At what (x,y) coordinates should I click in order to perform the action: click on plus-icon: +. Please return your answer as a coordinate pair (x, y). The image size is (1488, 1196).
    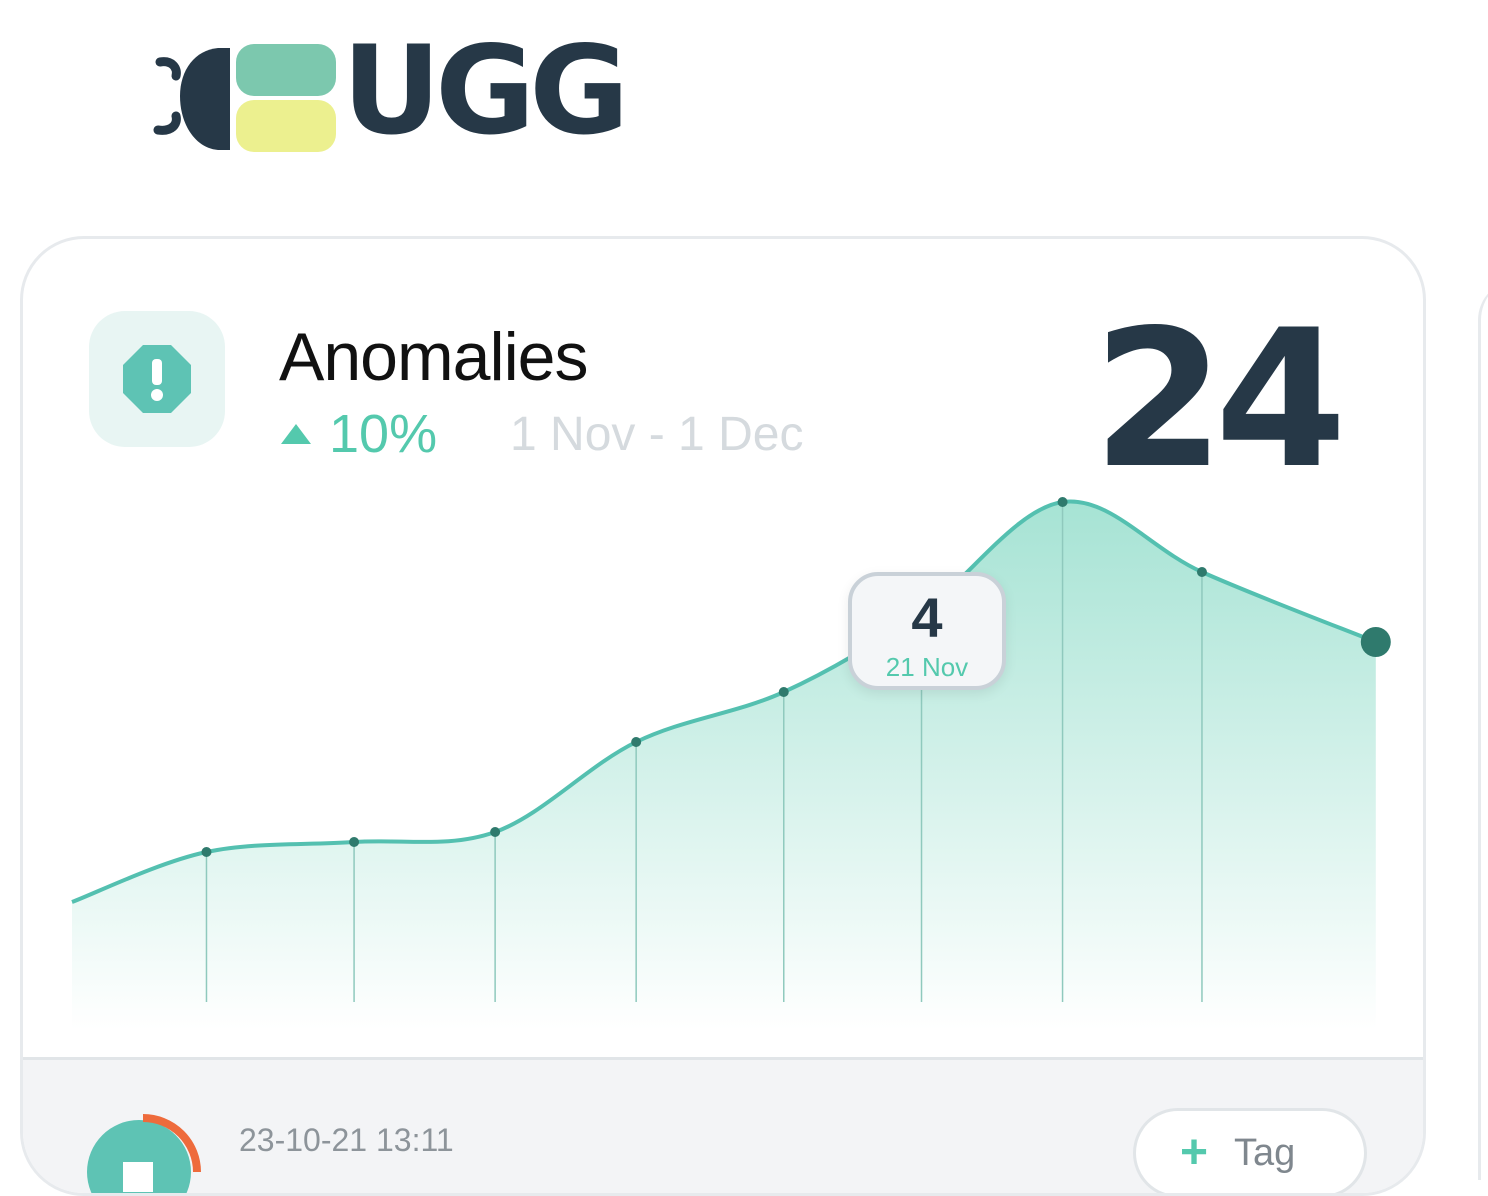
    Looking at the image, I should click on (1194, 1152).